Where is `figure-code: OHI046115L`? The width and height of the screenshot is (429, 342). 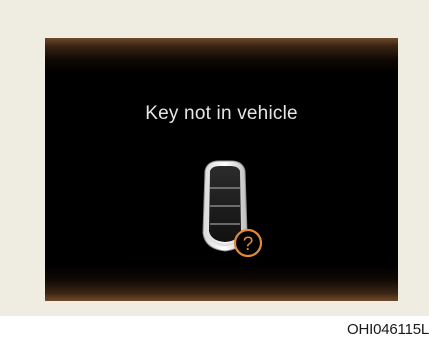 figure-code: OHI046115L is located at coordinates (388, 329).